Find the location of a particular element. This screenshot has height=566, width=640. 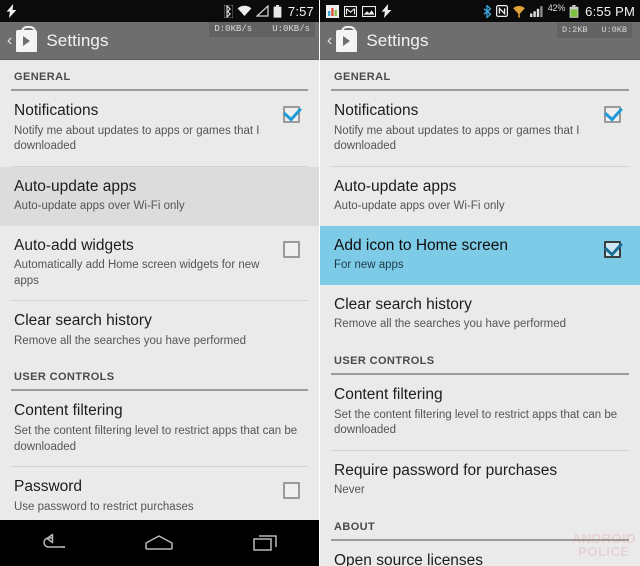

list-item-title: Require password for purchases is located at coordinates (446, 470).